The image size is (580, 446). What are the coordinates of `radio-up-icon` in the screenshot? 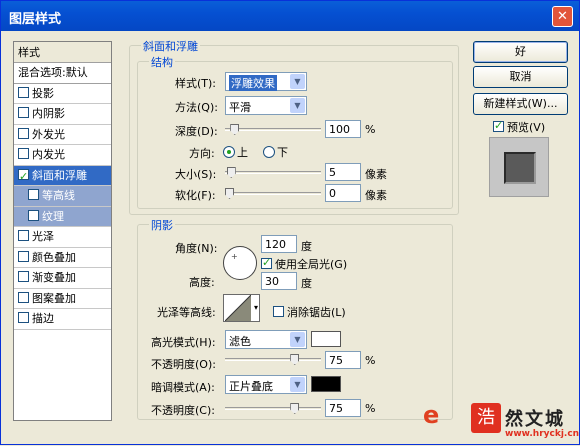 It's located at (229, 152).